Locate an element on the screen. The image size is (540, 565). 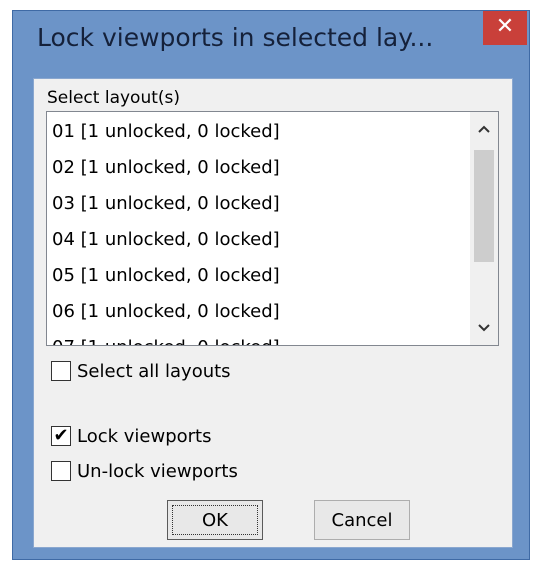
chevron-up-icon is located at coordinates (484, 129).